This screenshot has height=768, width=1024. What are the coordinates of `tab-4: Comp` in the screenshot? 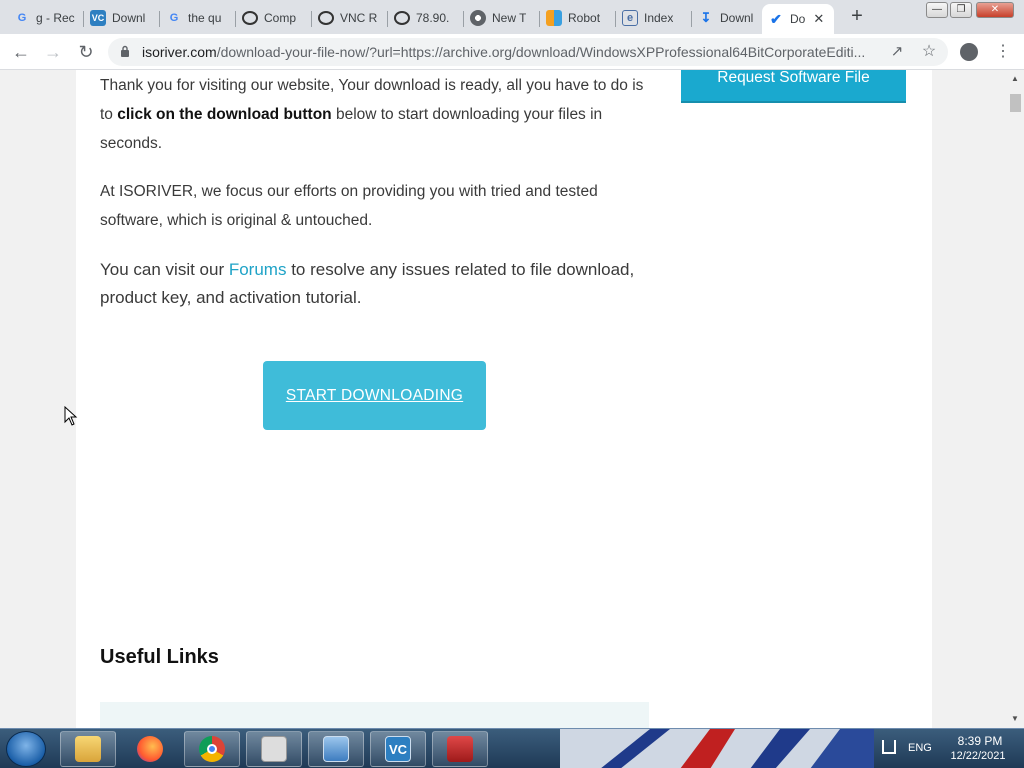 It's located at (274, 18).